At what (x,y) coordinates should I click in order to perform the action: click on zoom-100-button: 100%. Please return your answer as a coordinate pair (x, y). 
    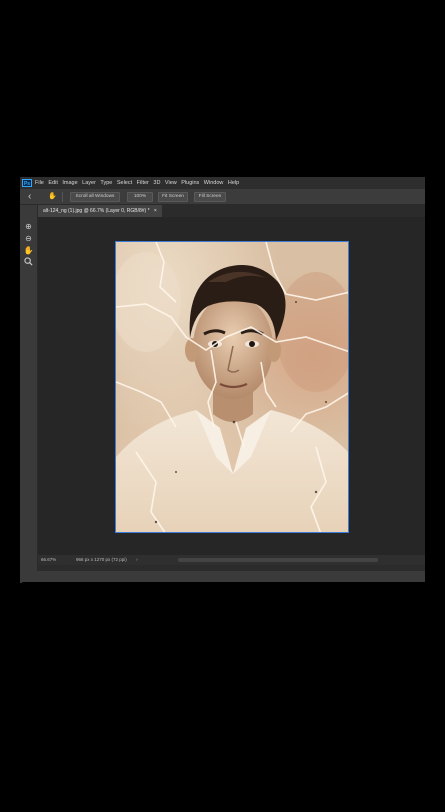
    Looking at the image, I should click on (140, 197).